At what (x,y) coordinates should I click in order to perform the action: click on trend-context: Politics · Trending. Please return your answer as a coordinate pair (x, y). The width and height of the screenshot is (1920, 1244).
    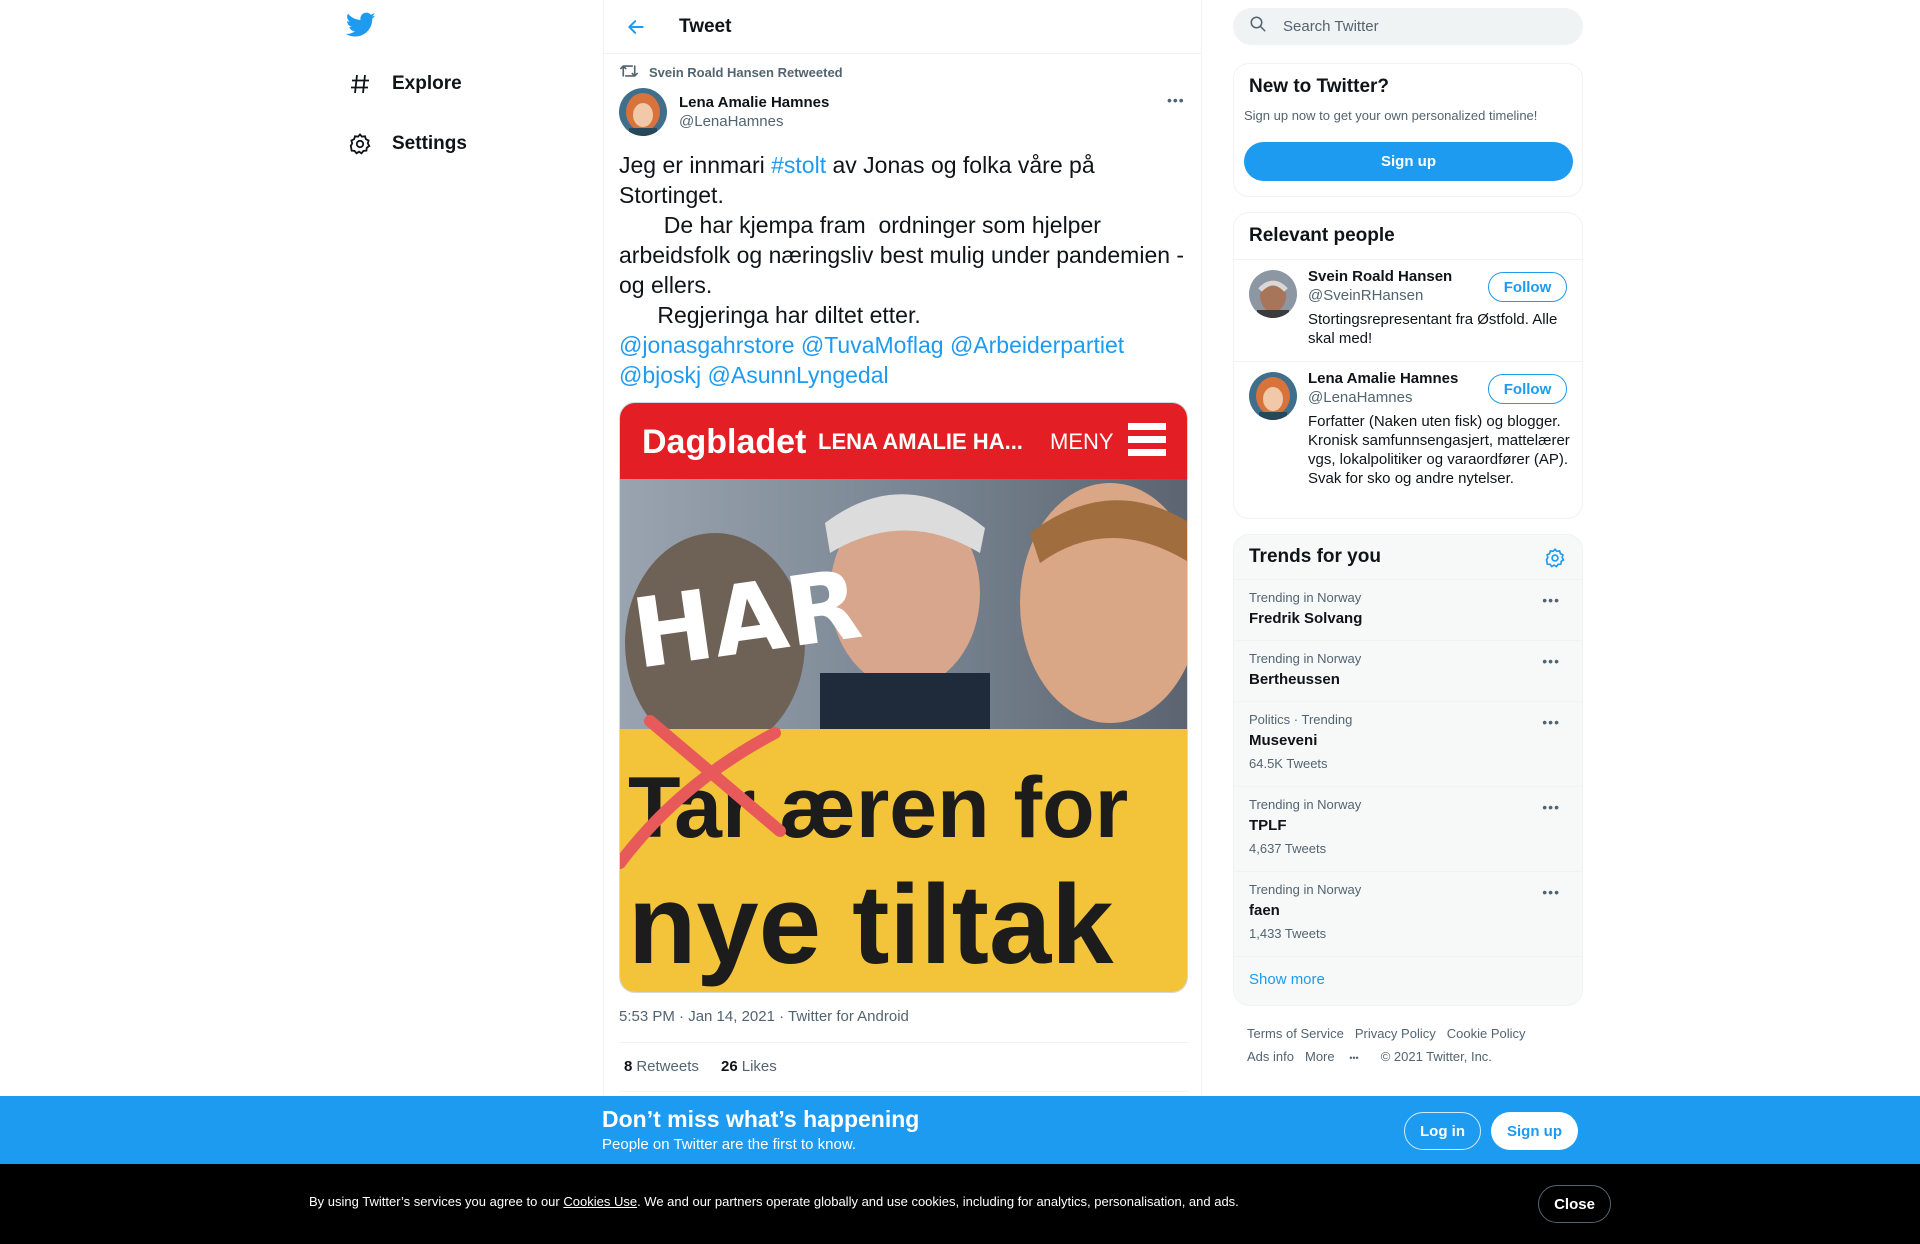
    Looking at the image, I should click on (1301, 719).